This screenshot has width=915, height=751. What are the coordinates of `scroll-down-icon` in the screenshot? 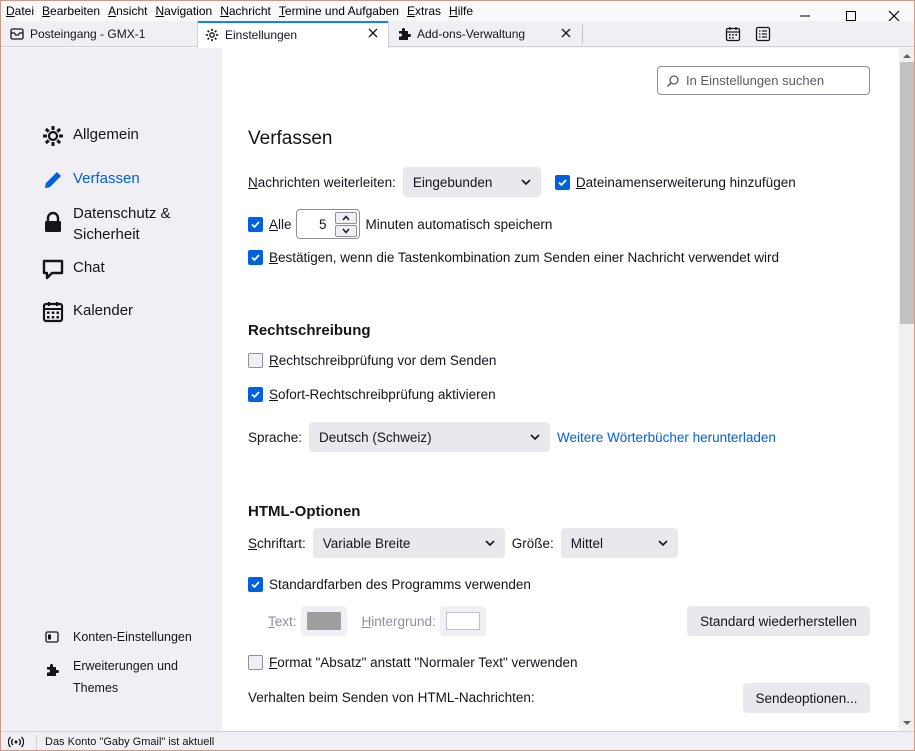 It's located at (907, 723).